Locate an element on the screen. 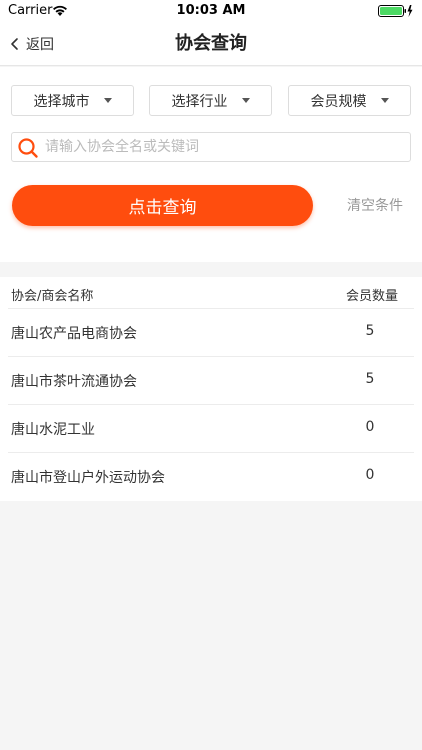  row-name: 唐山水泥工业 is located at coordinates (53, 430).